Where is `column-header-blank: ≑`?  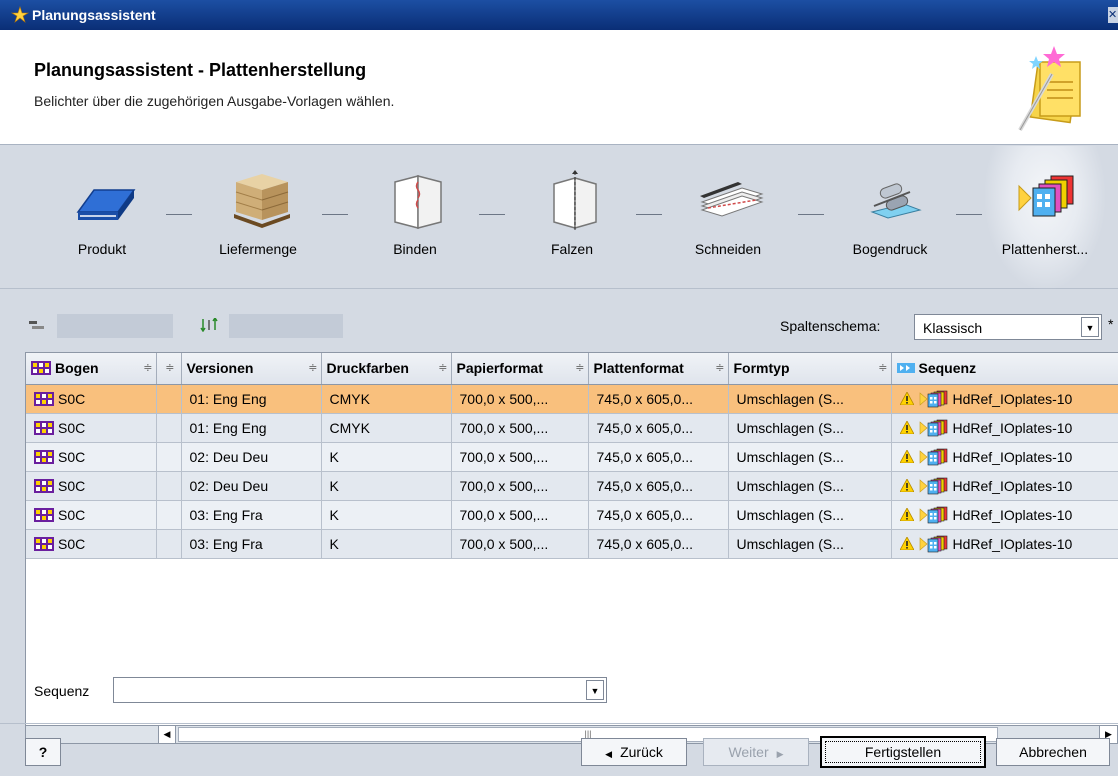
column-header-blank: ≑ is located at coordinates (169, 369).